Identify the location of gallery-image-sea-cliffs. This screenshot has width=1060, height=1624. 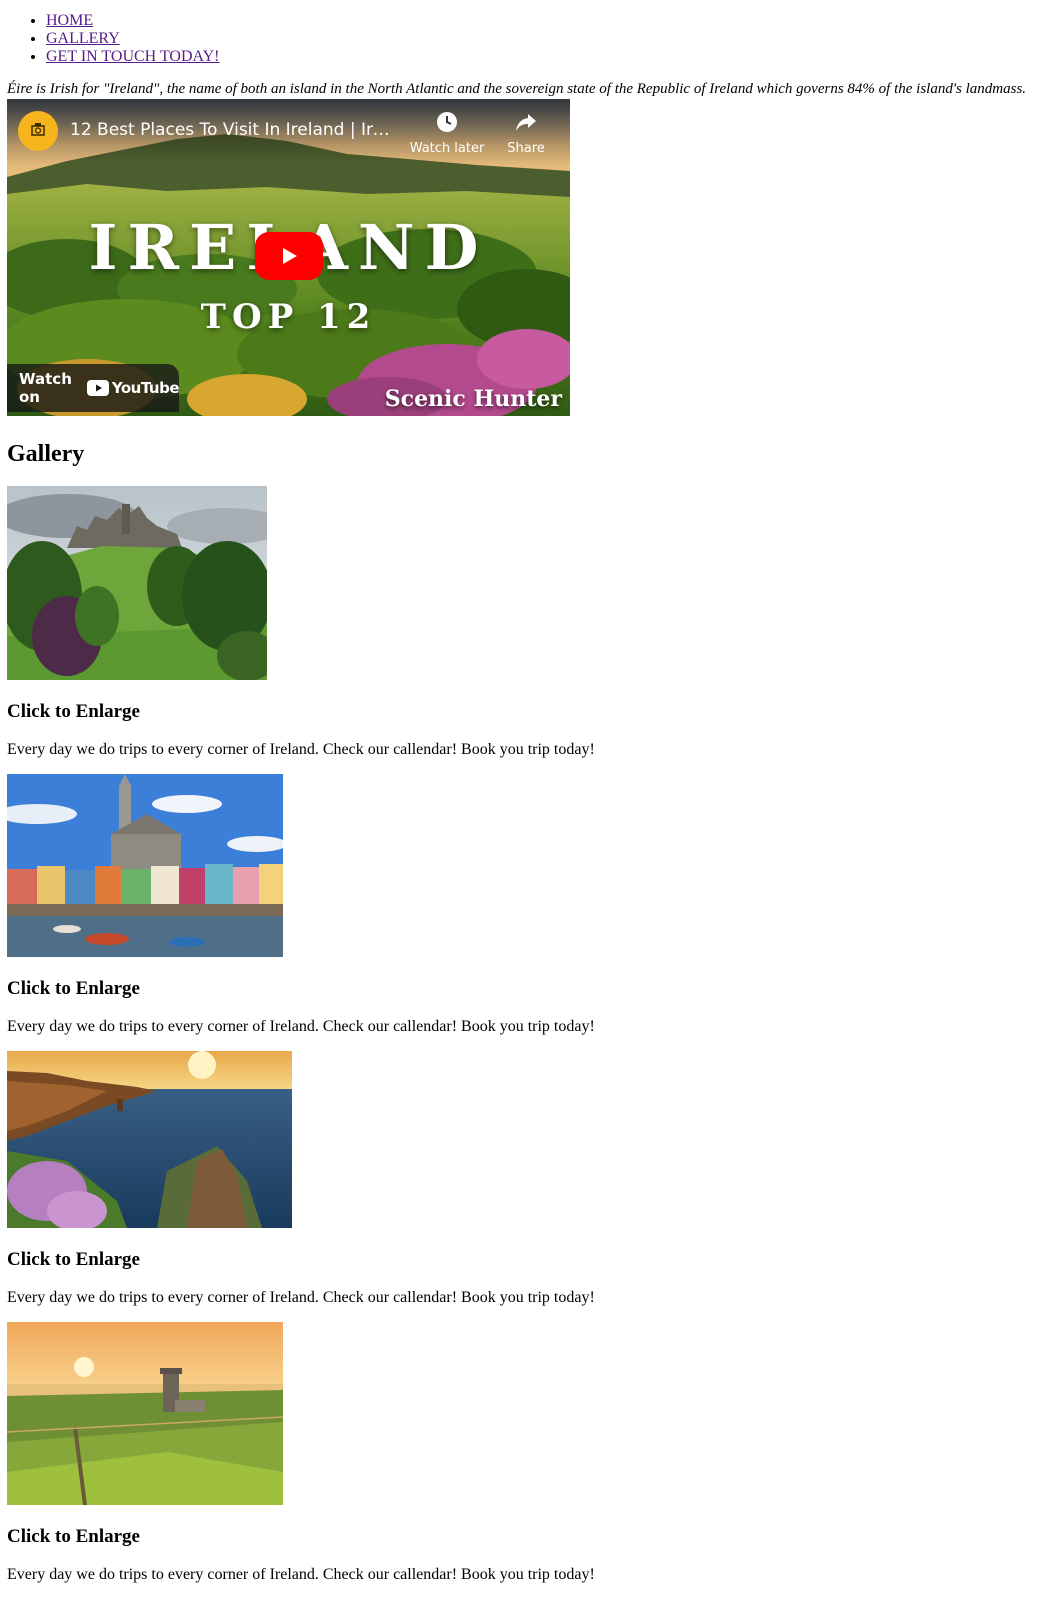
(149, 1139).